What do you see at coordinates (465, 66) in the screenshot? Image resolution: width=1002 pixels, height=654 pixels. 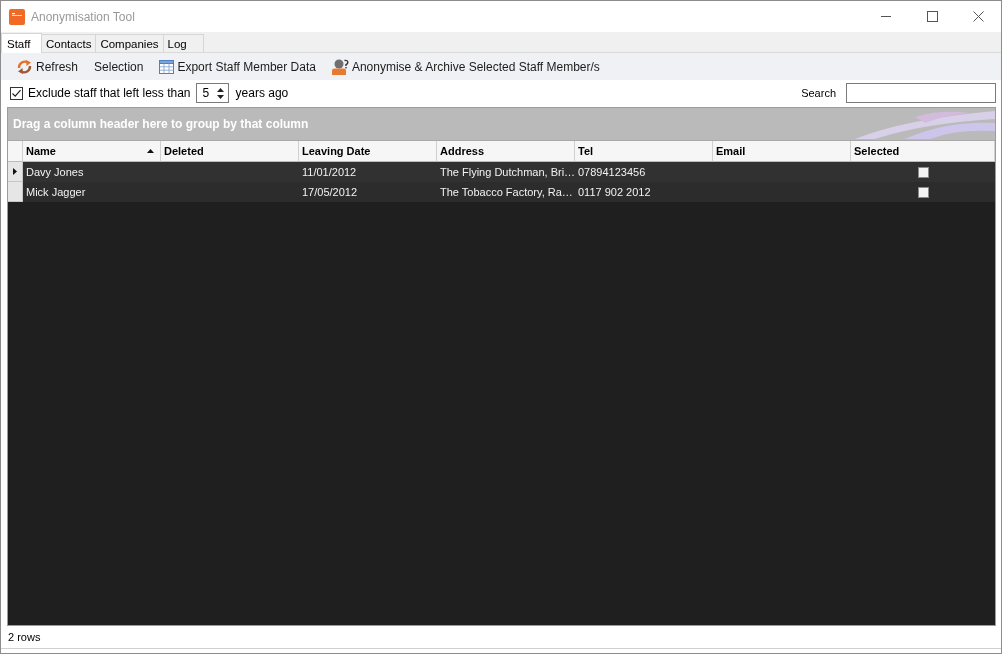 I see `archive-button: Anonymise & Archive Selected Staff Member/s` at bounding box center [465, 66].